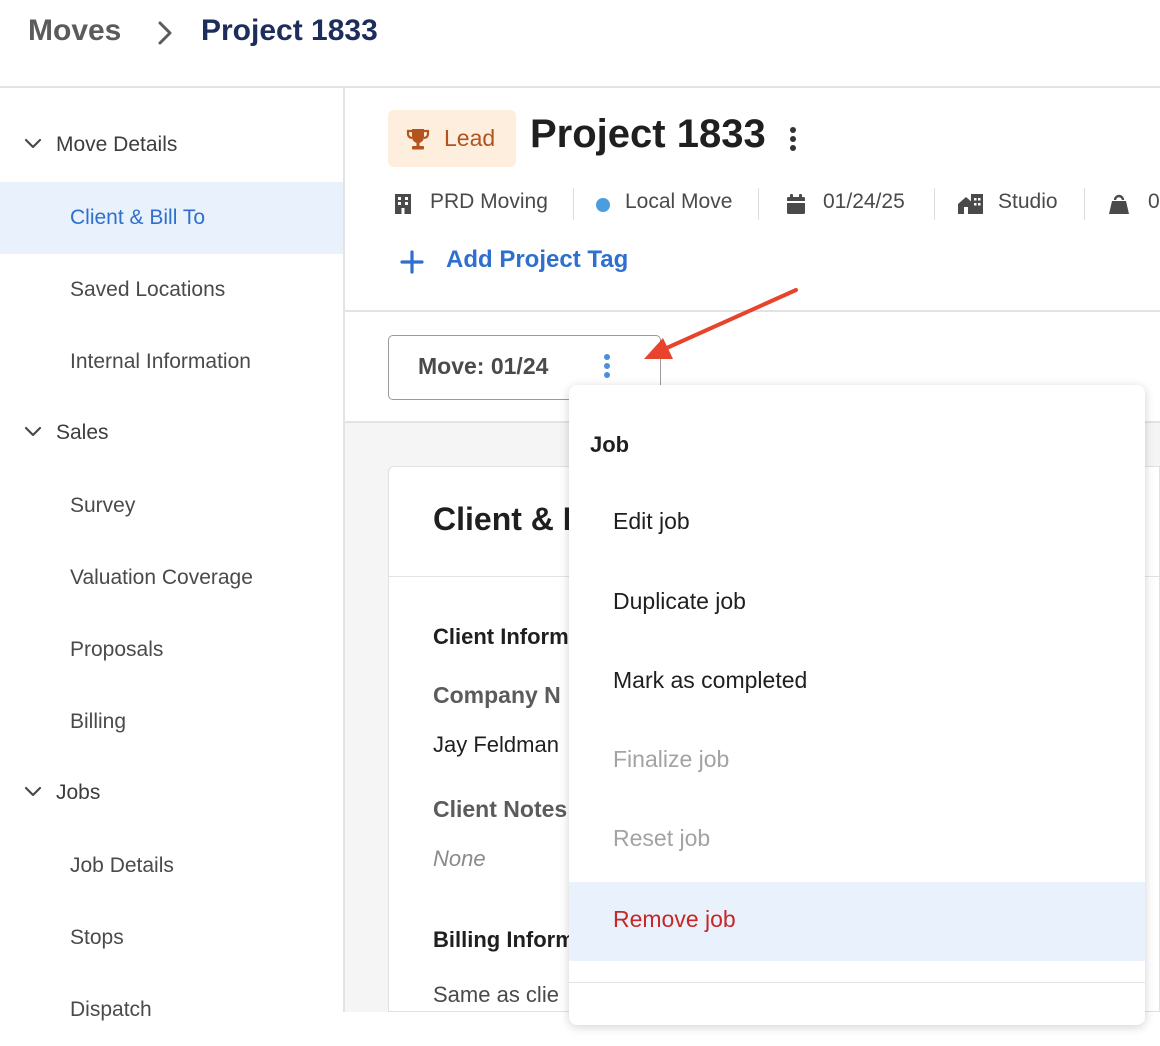 This screenshot has width=1160, height=1046. What do you see at coordinates (662, 838) in the screenshot?
I see `menu-item-label: Reset job` at bounding box center [662, 838].